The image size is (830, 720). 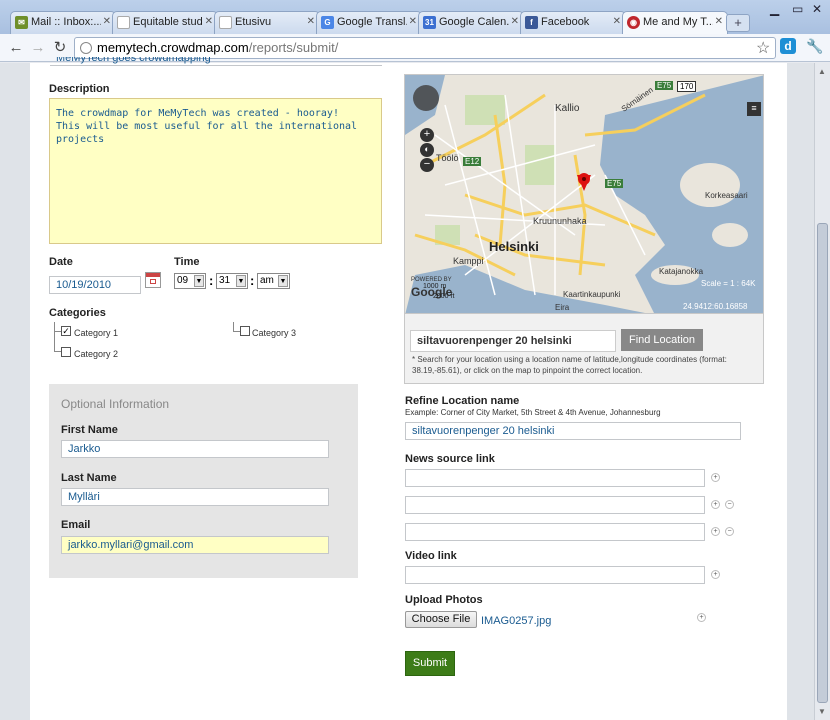 I want to click on categories-label: Categories, so click(x=77, y=313).